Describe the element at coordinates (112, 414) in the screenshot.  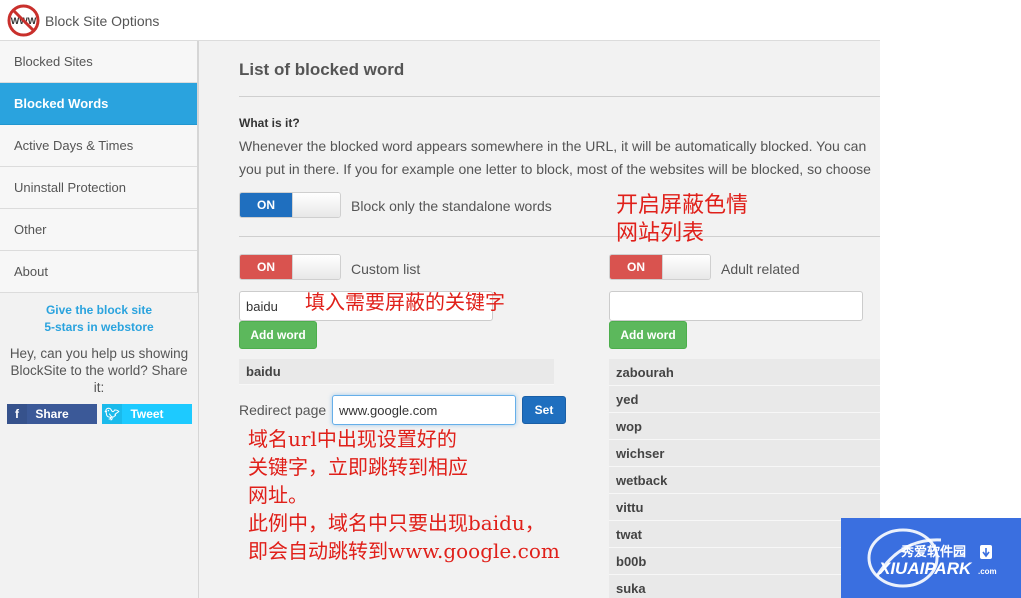
I see `twitter-icon: 🐦︎` at that location.